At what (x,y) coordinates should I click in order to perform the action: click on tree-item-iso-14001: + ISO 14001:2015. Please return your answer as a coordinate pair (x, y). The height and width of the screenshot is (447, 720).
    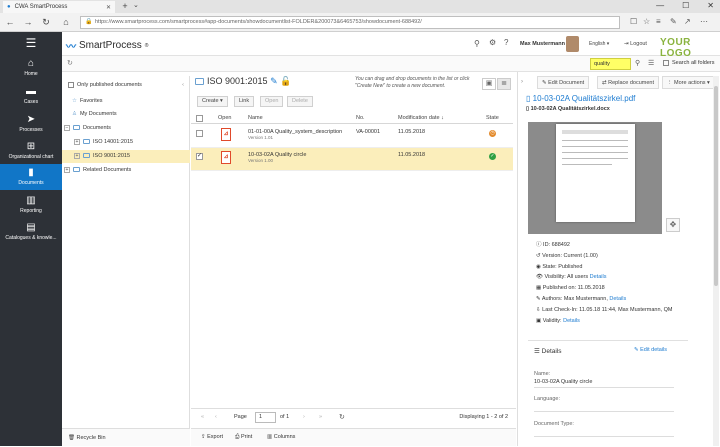
    Looking at the image, I should click on (126, 142).